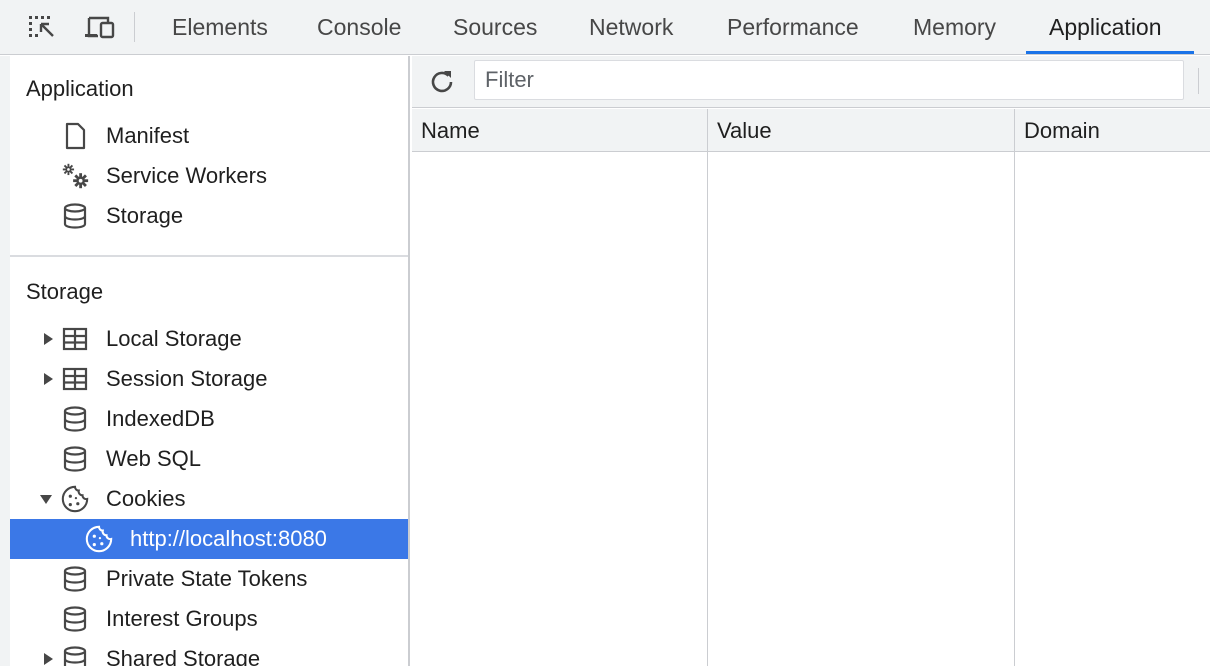 The height and width of the screenshot is (666, 1210). Describe the element at coordinates (182, 618) in the screenshot. I see `sidebar-item-label: Interest Groups` at that location.